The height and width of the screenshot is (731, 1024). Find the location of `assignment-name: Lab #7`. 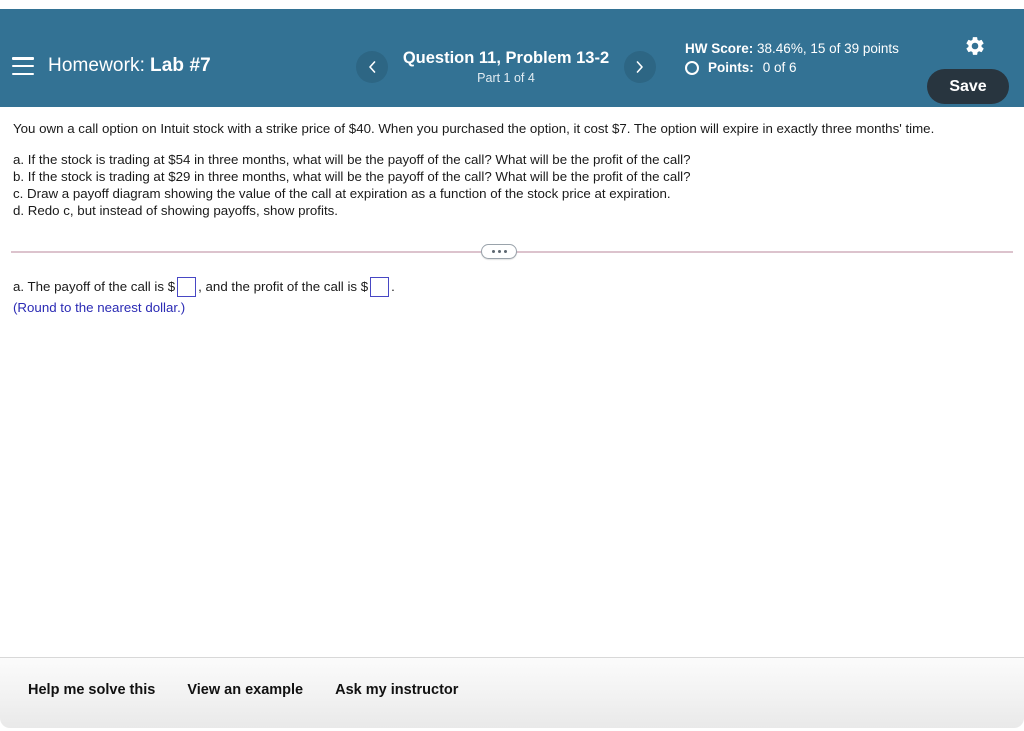

assignment-name: Lab #7 is located at coordinates (180, 65).